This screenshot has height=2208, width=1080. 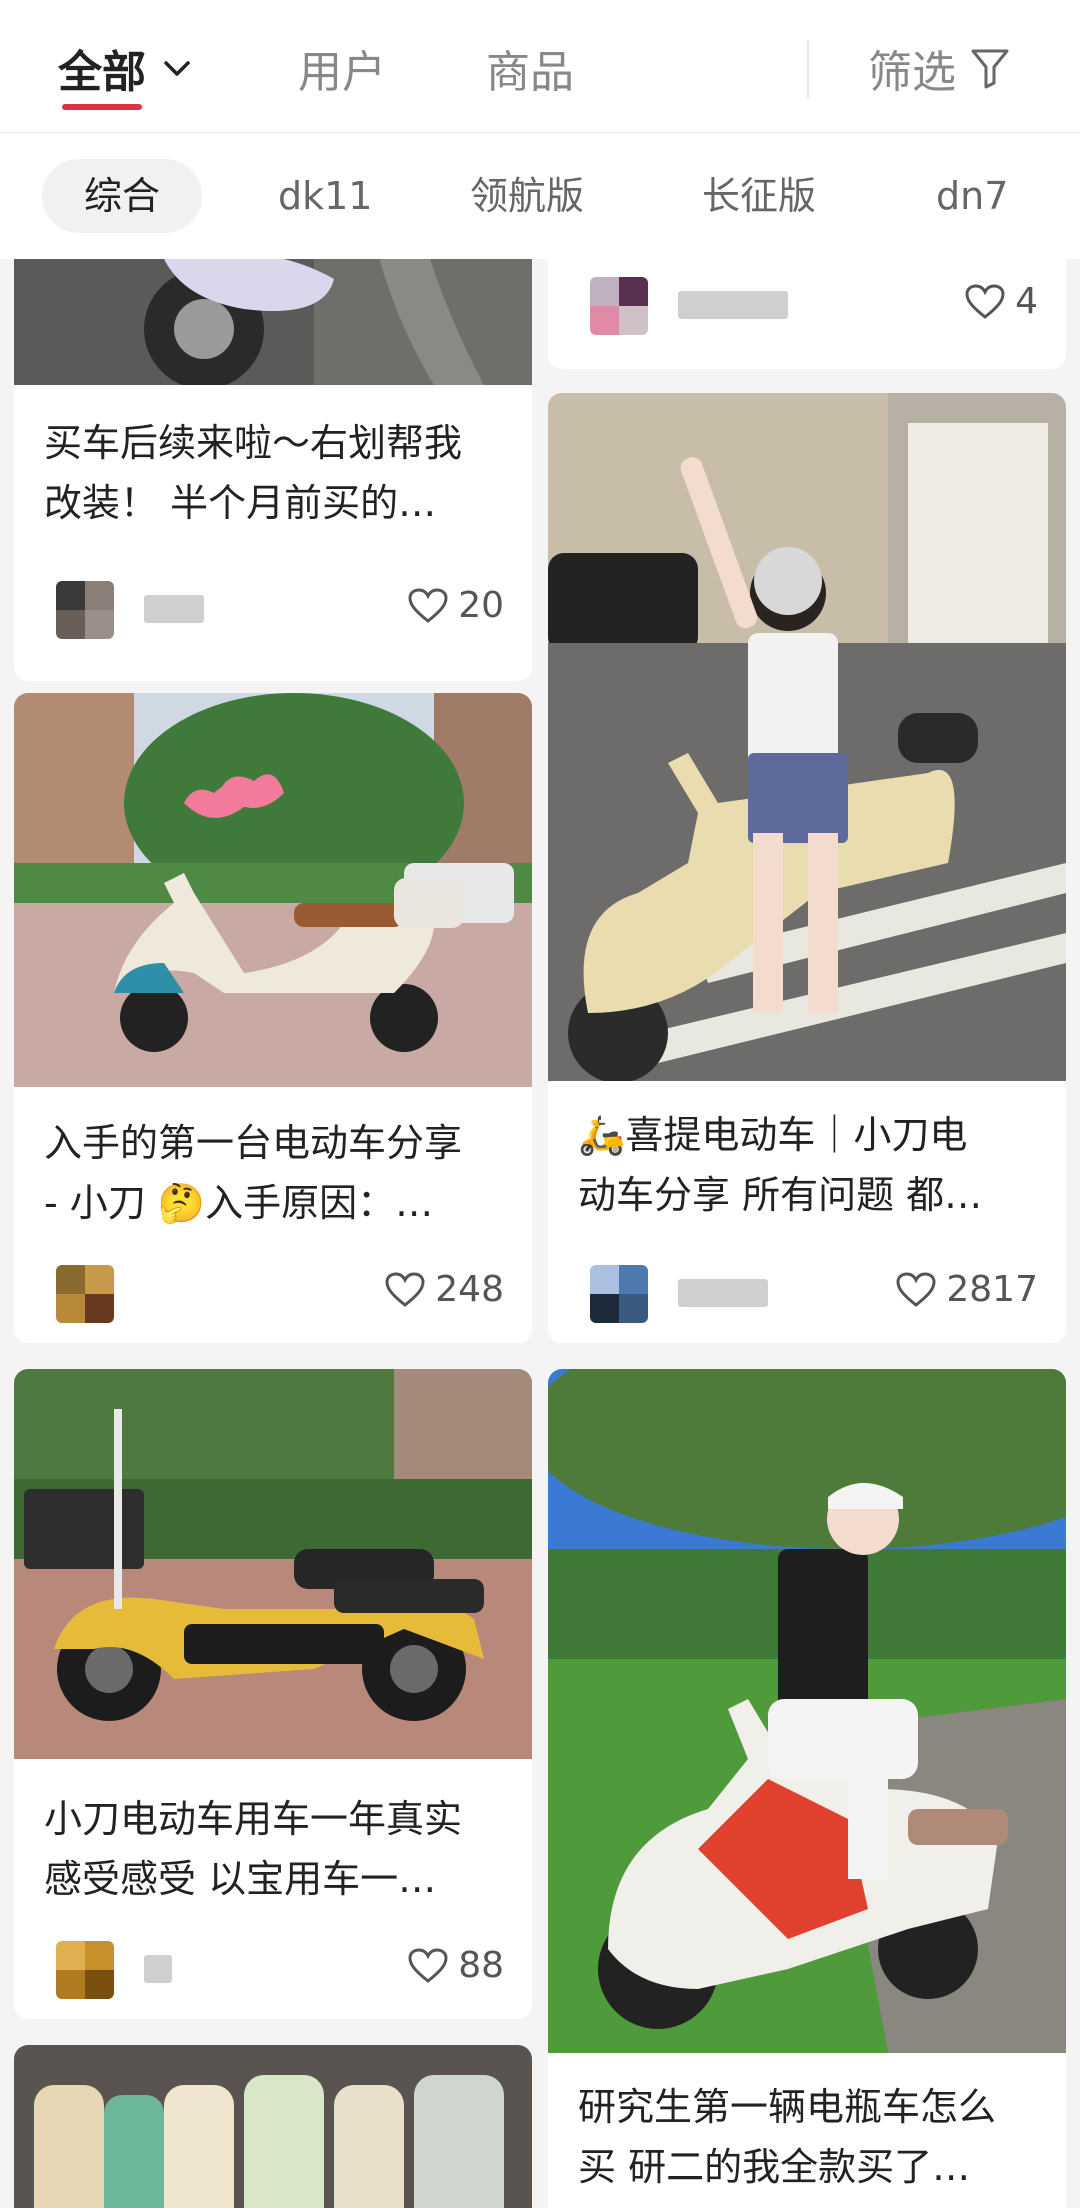 What do you see at coordinates (912, 72) in the screenshot?
I see `filter-label: 筛选` at bounding box center [912, 72].